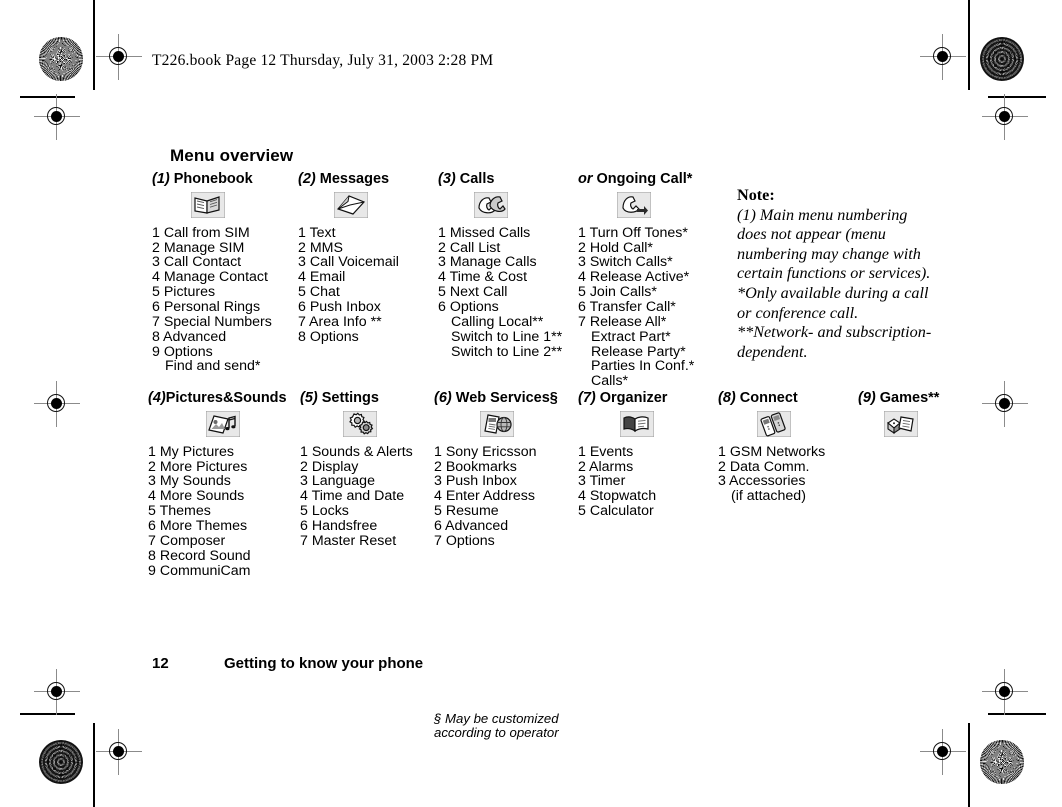 Image resolution: width=1062 pixels, height=807 pixels. I want to click on column-number: (1), so click(161, 179).